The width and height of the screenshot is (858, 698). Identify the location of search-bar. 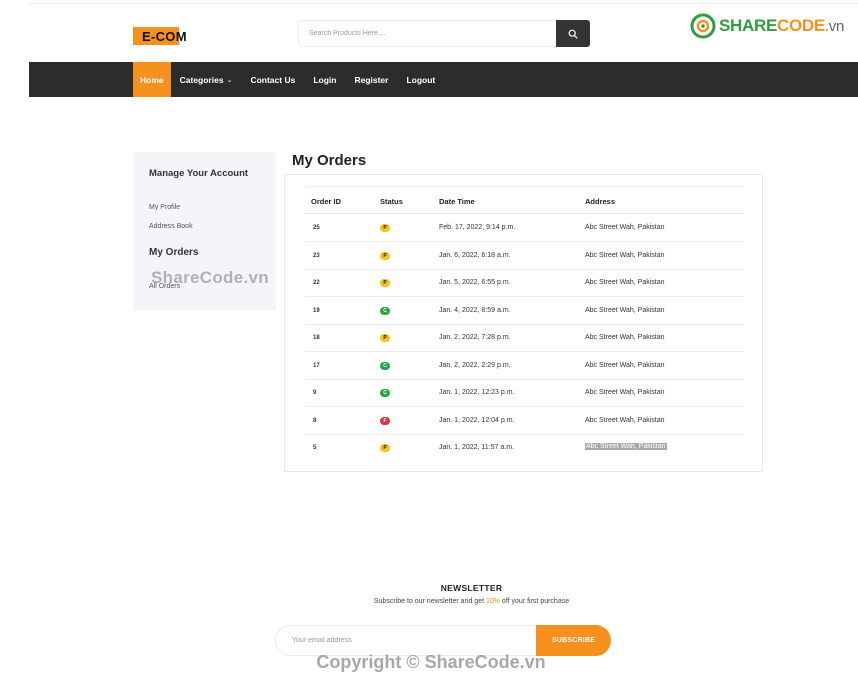
(444, 33).